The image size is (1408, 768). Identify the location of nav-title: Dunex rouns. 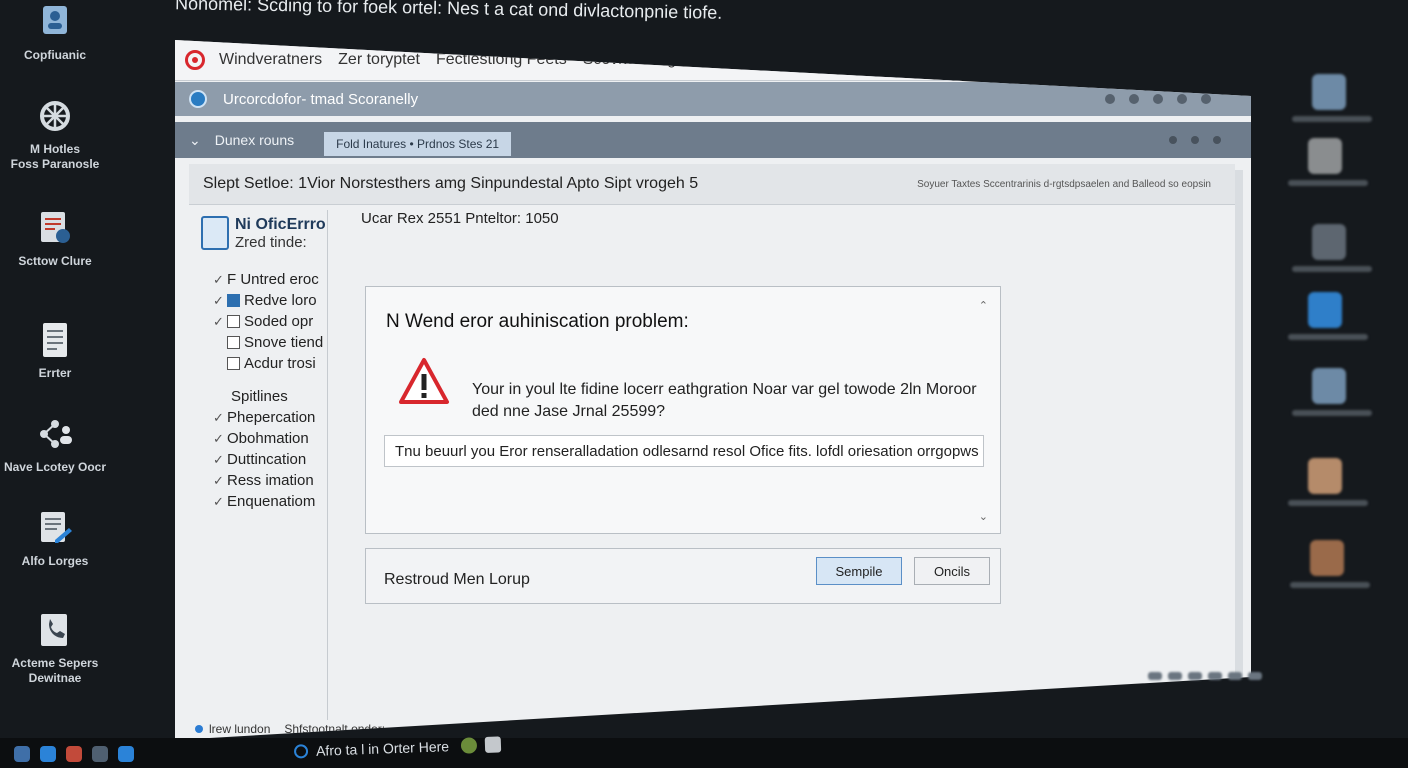
(254, 140).